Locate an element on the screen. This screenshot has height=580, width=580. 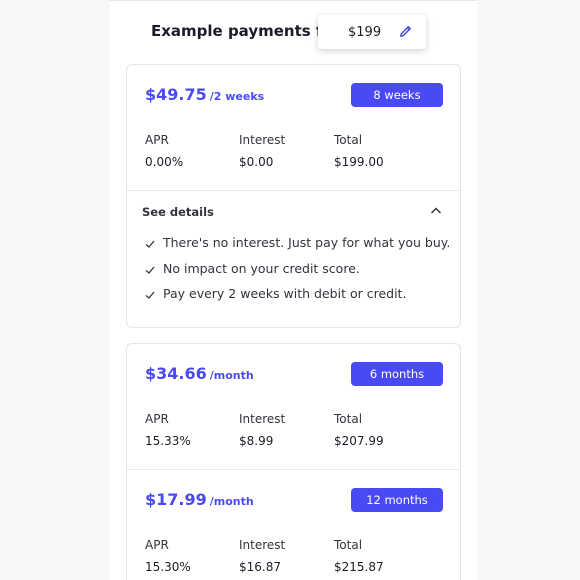
apr-value: 15.33% is located at coordinates (168, 441).